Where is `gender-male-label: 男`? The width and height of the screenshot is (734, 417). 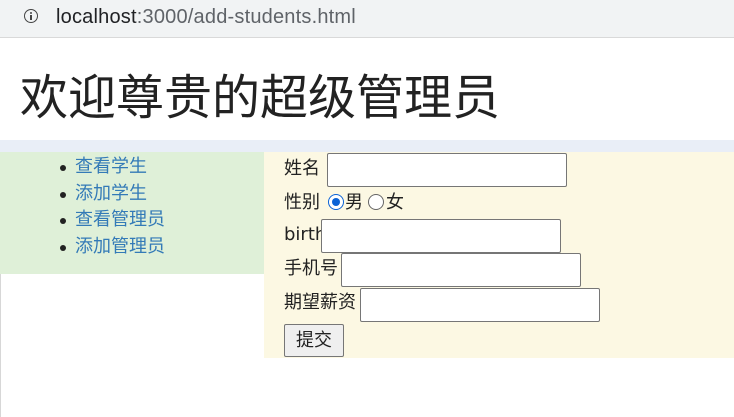
gender-male-label: 男 is located at coordinates (354, 202).